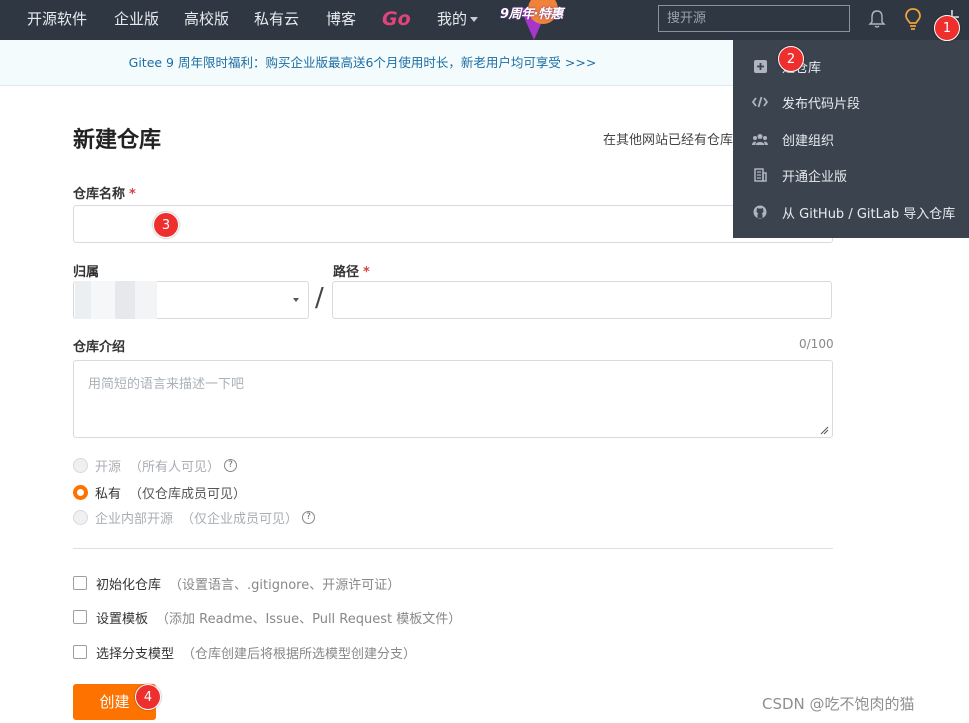 The image size is (969, 723). I want to click on anniversary-text: 9周年·特惠, so click(531, 14).